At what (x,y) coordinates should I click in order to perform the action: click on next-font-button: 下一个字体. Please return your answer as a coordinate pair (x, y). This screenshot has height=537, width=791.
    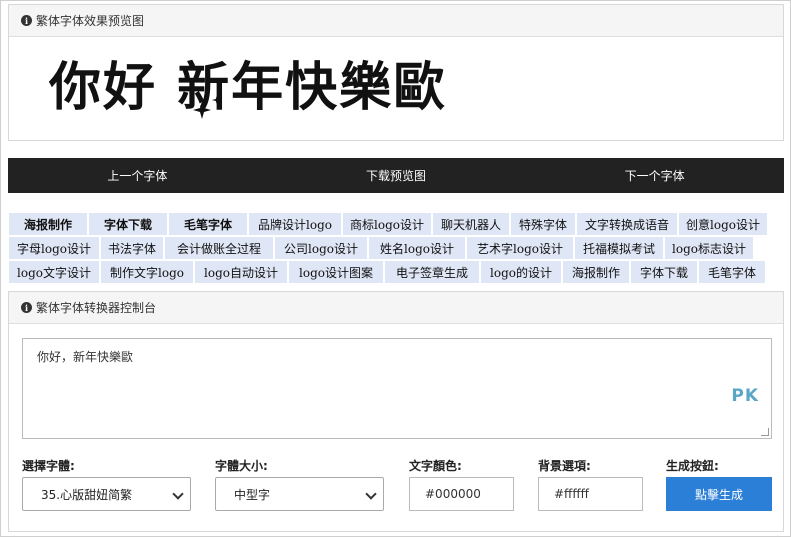
    Looking at the image, I should click on (654, 175).